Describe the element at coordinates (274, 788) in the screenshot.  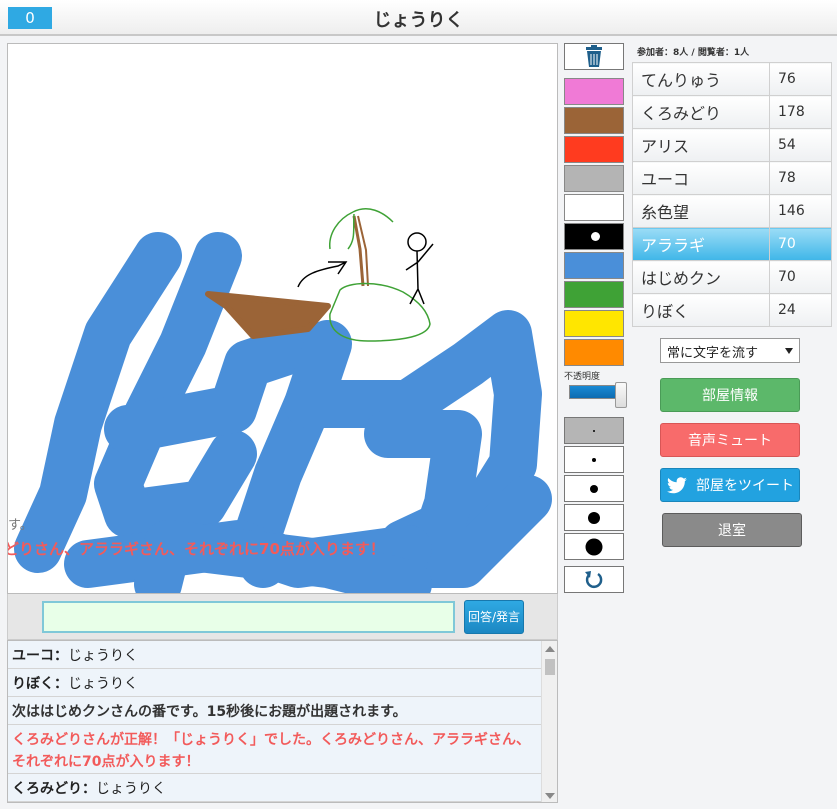
I see `chat-message: くろみどり：じょうりく` at that location.